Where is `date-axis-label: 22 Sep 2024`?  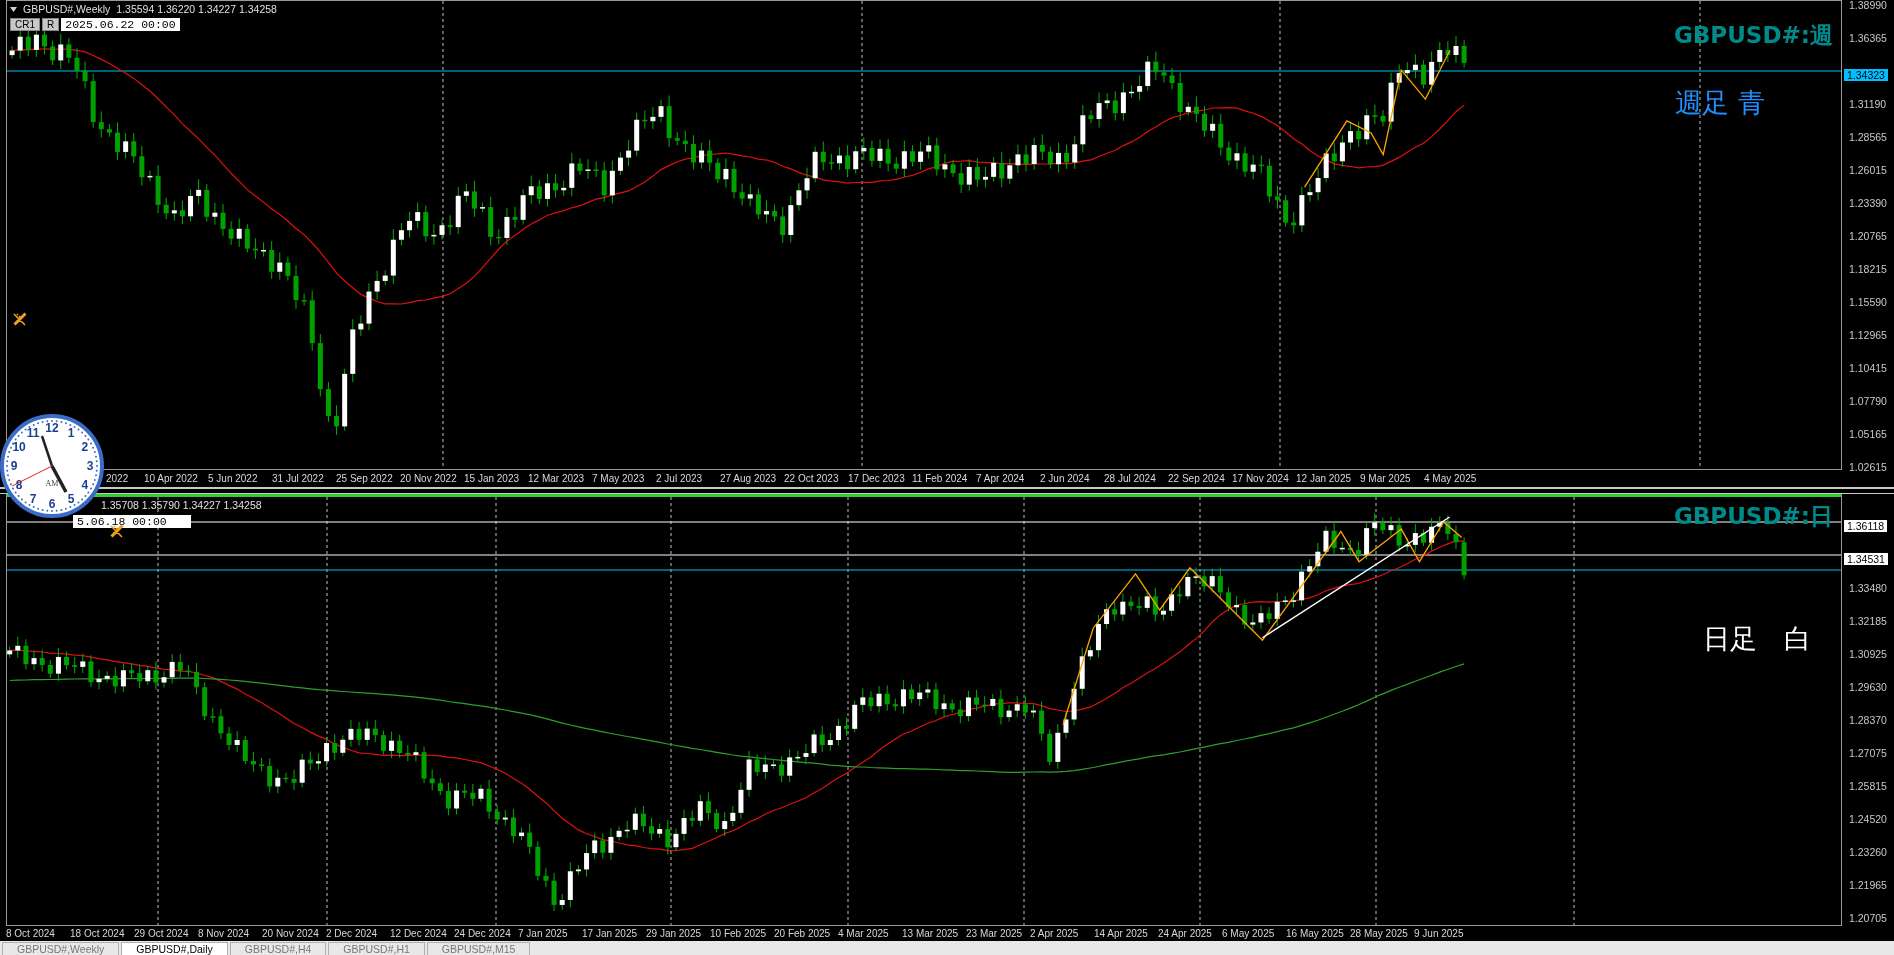
date-axis-label: 22 Sep 2024 is located at coordinates (1197, 478).